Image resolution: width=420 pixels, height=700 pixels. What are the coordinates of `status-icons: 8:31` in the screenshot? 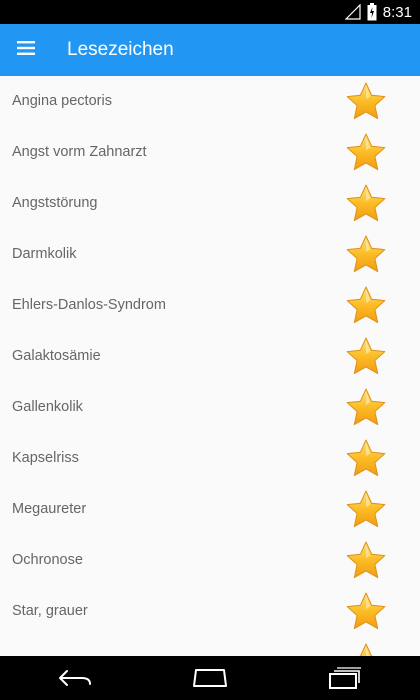 It's located at (378, 12).